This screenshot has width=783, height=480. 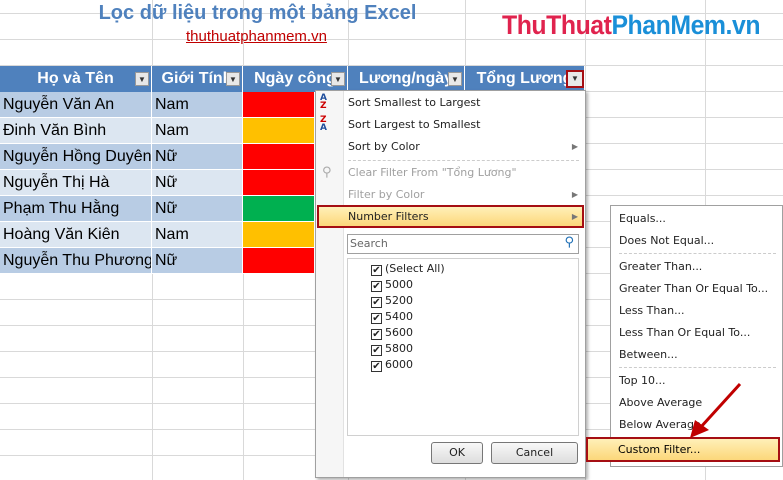 I want to click on item-label: 5800, so click(x=399, y=348).